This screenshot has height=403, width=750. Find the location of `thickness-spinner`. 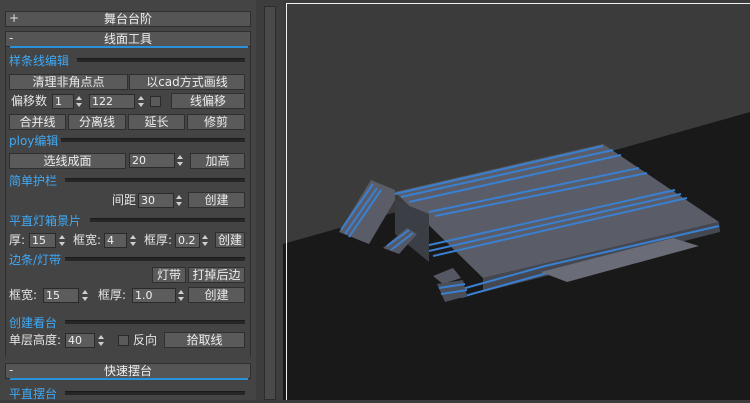

thickness-spinner is located at coordinates (62, 240).